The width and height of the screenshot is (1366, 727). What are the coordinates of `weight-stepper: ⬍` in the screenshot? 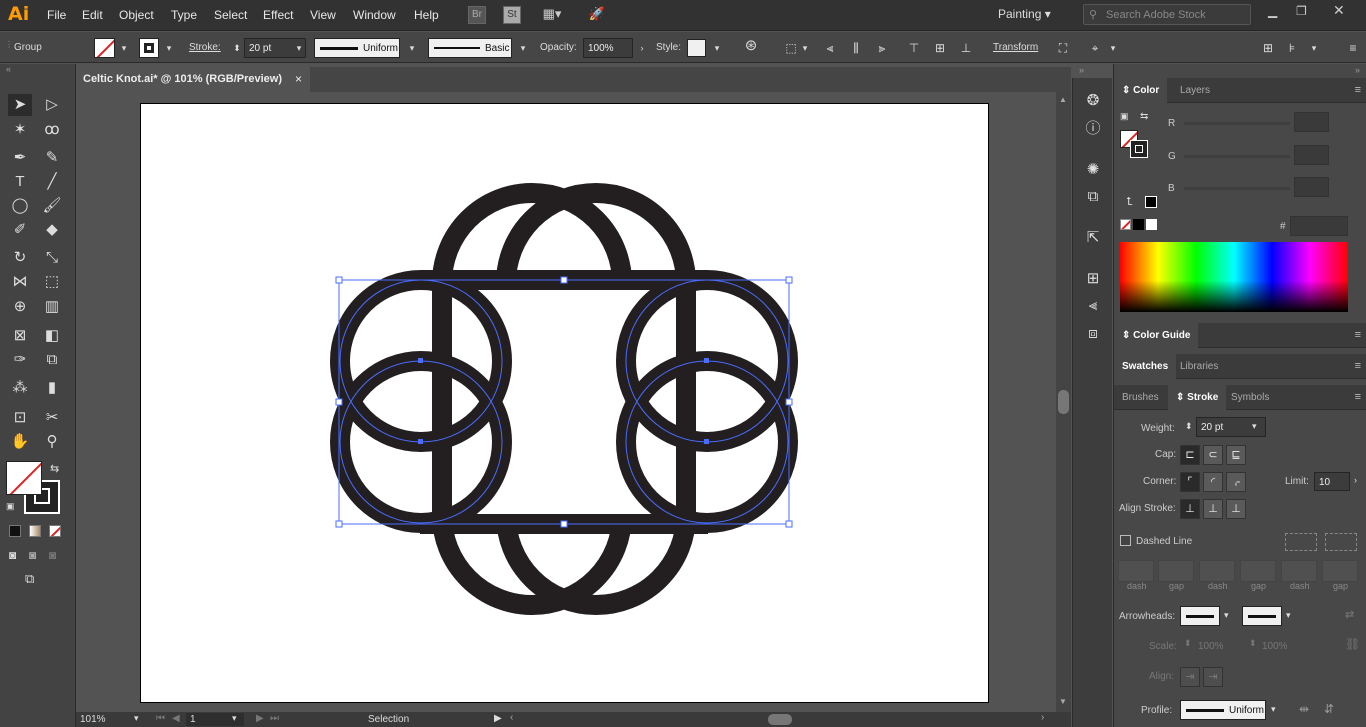 It's located at (1189, 426).